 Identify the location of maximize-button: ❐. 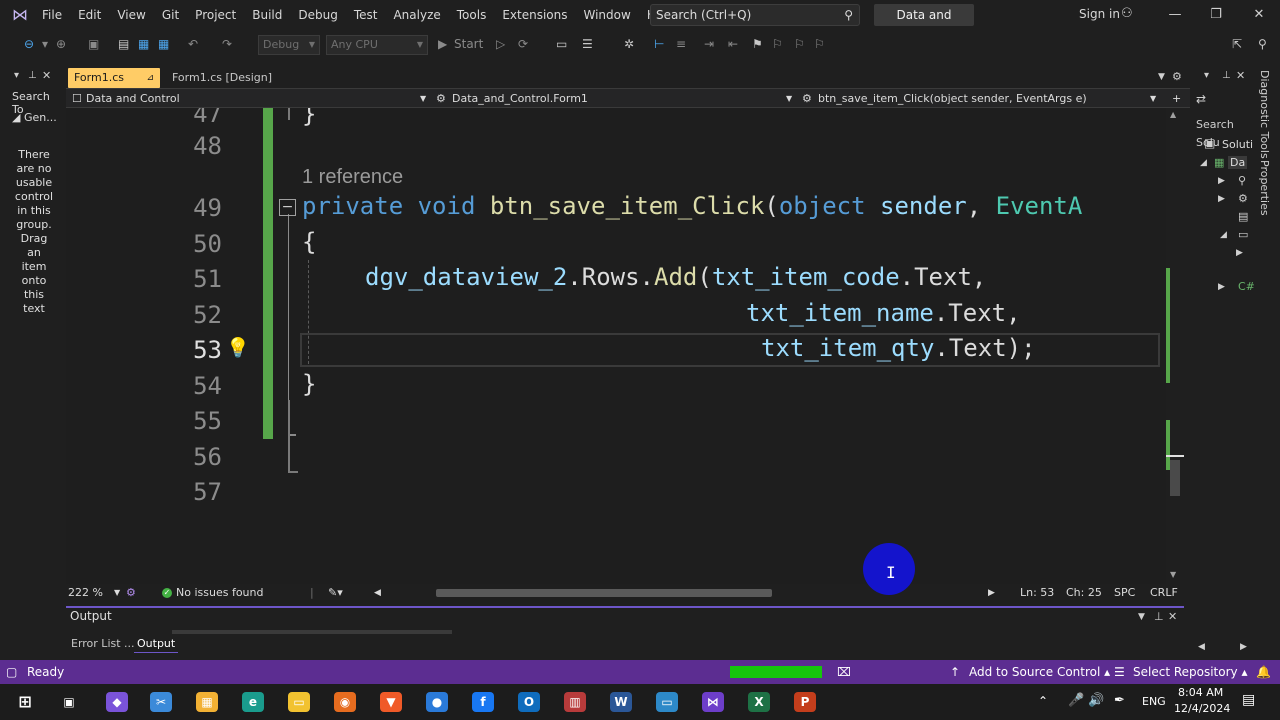
(1216, 15).